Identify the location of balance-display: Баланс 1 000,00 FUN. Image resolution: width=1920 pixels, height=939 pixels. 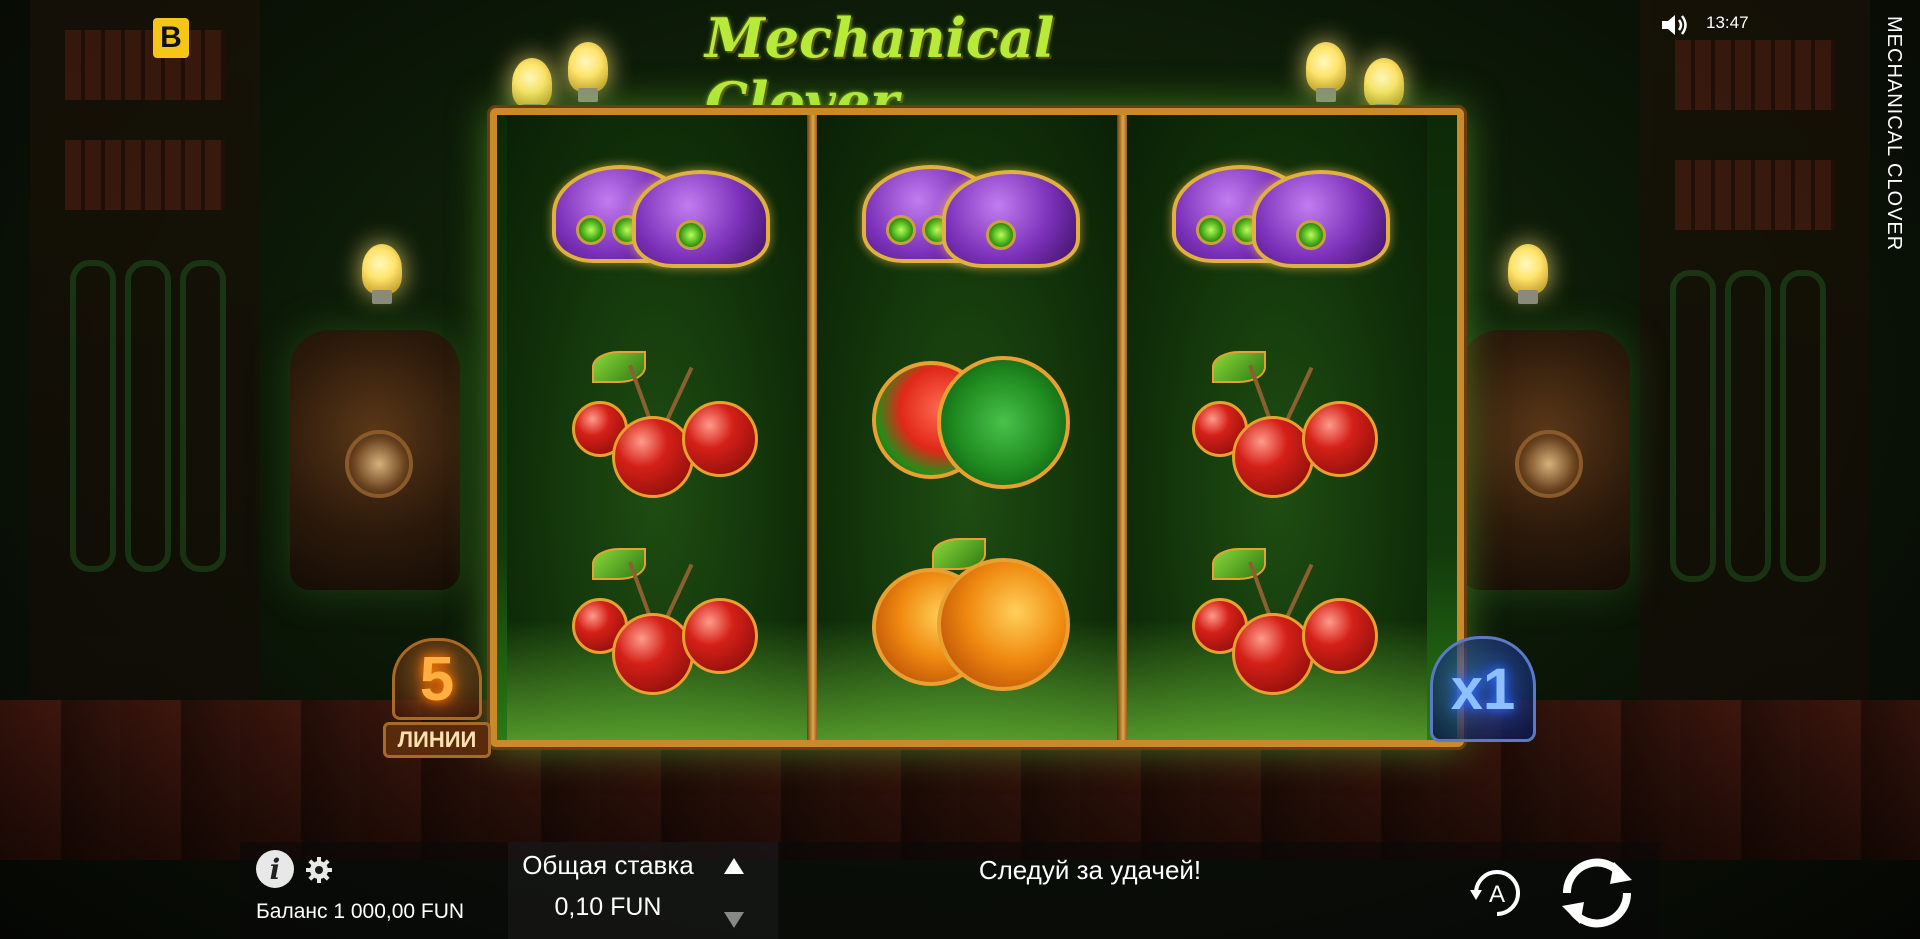
(360, 911).